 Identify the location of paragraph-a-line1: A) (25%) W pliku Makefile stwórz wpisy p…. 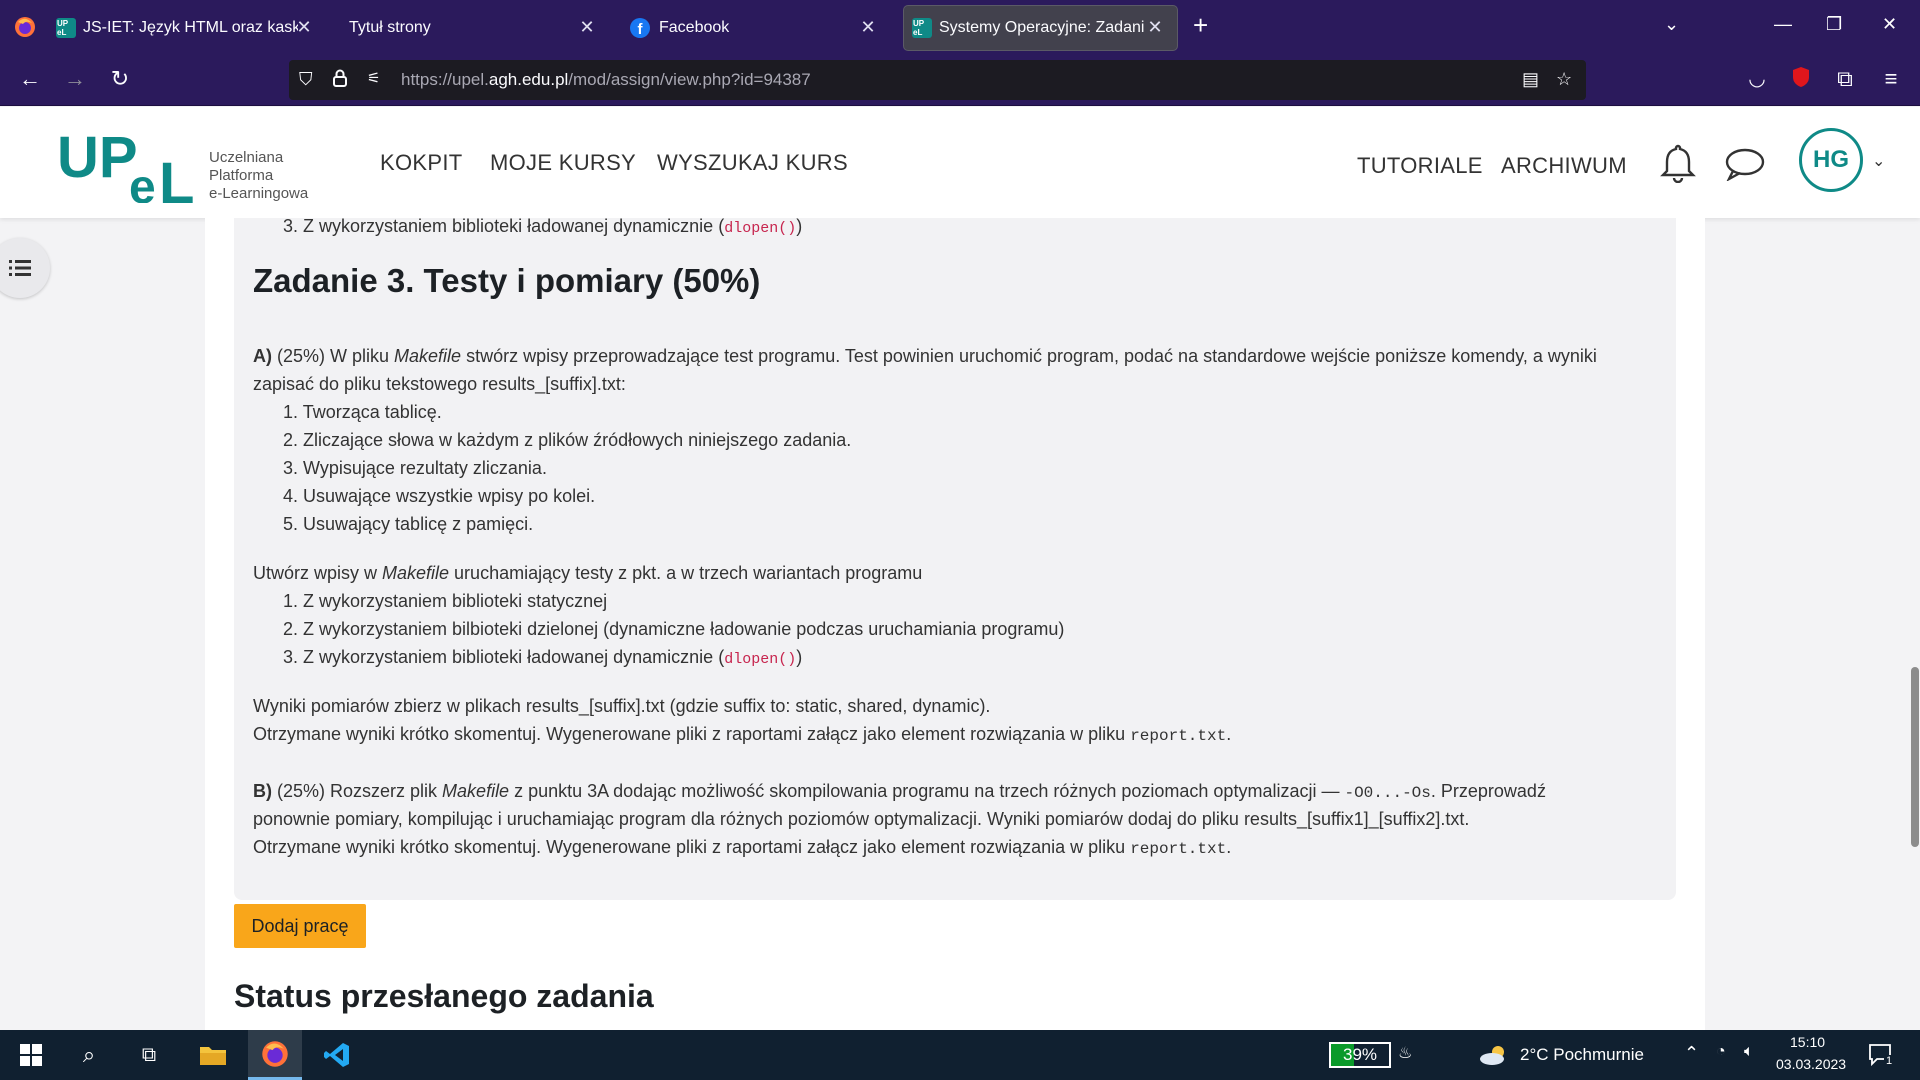
(925, 356).